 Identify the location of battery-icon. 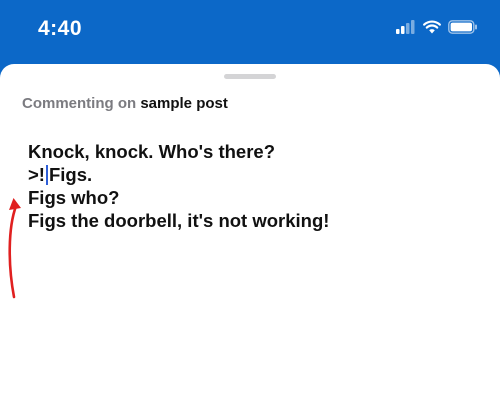
(462, 27).